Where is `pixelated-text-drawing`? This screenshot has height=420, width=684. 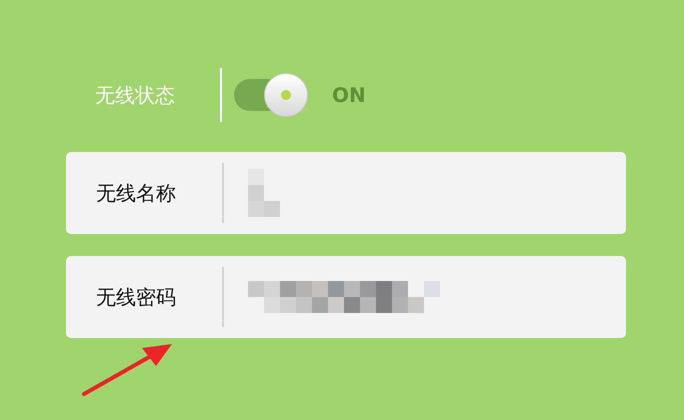 pixelated-text-drawing is located at coordinates (264, 193).